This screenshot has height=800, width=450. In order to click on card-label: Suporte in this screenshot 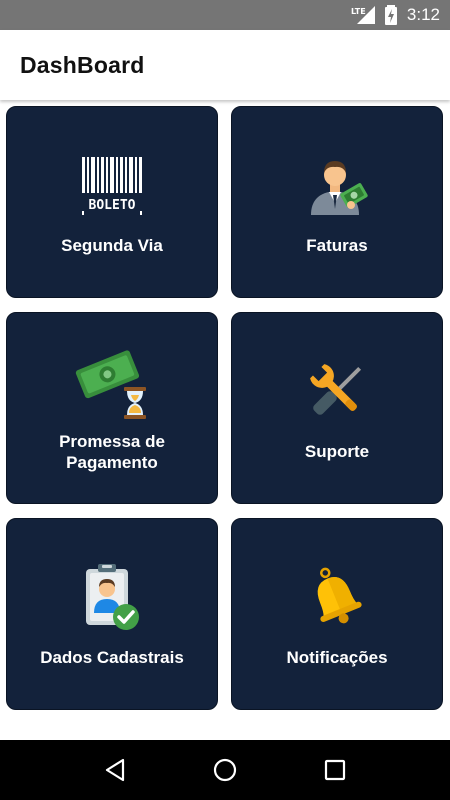, I will do `click(337, 451)`.